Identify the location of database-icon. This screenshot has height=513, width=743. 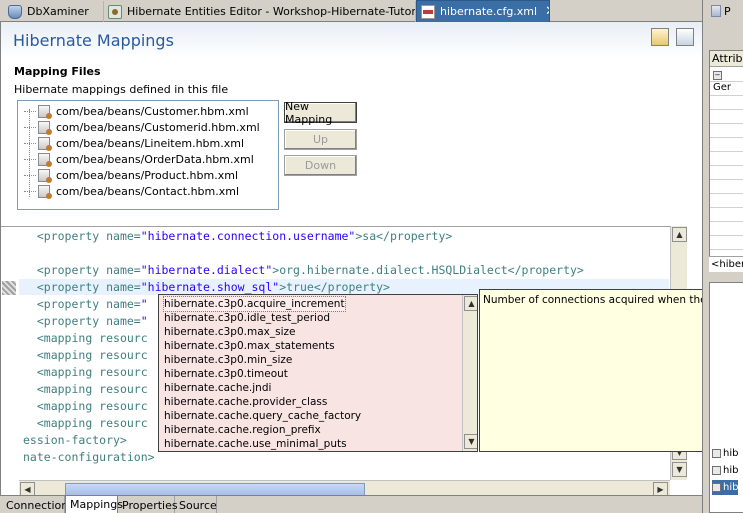
(15, 11).